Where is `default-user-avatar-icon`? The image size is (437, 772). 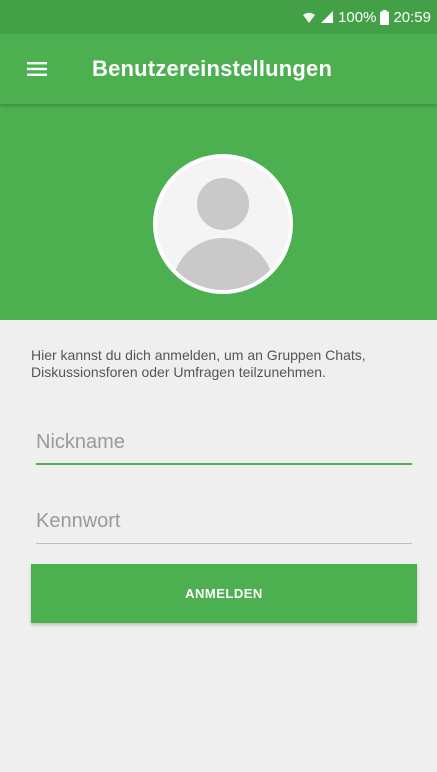
default-user-avatar-icon is located at coordinates (223, 224).